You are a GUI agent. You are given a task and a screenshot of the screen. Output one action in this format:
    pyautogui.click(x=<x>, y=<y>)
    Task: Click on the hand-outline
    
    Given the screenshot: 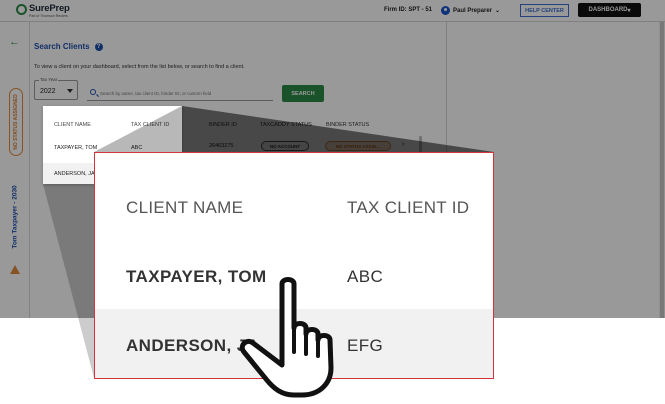 What is the action you would take?
    pyautogui.click(x=286, y=337)
    